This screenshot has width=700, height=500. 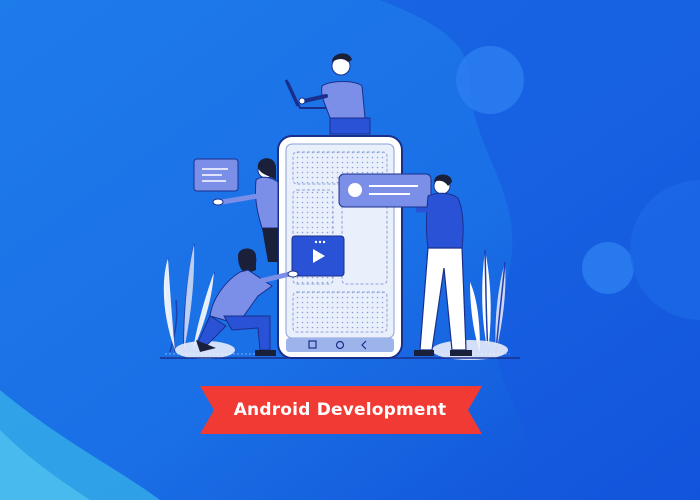 What do you see at coordinates (216, 175) in the screenshot?
I see `message-card-icon` at bounding box center [216, 175].